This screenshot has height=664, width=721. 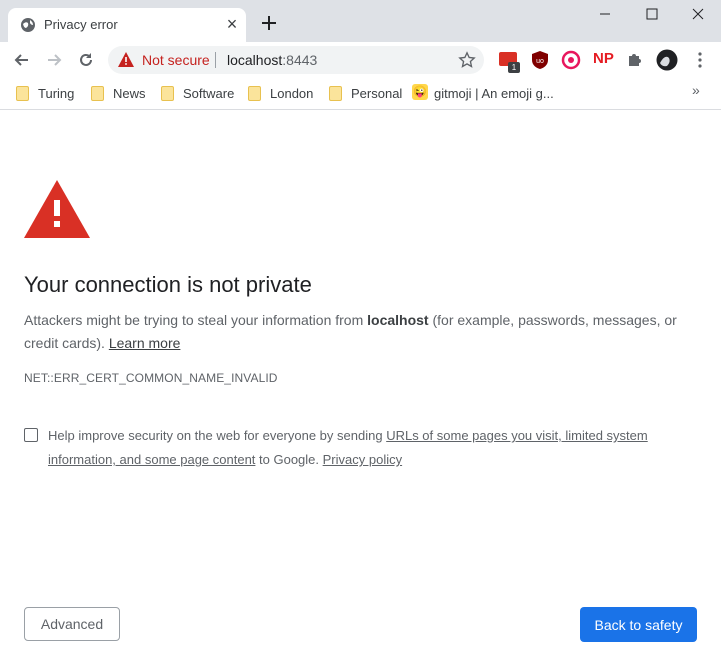 I want to click on address-bar: Not secure localhost:8443, so click(x=296, y=60).